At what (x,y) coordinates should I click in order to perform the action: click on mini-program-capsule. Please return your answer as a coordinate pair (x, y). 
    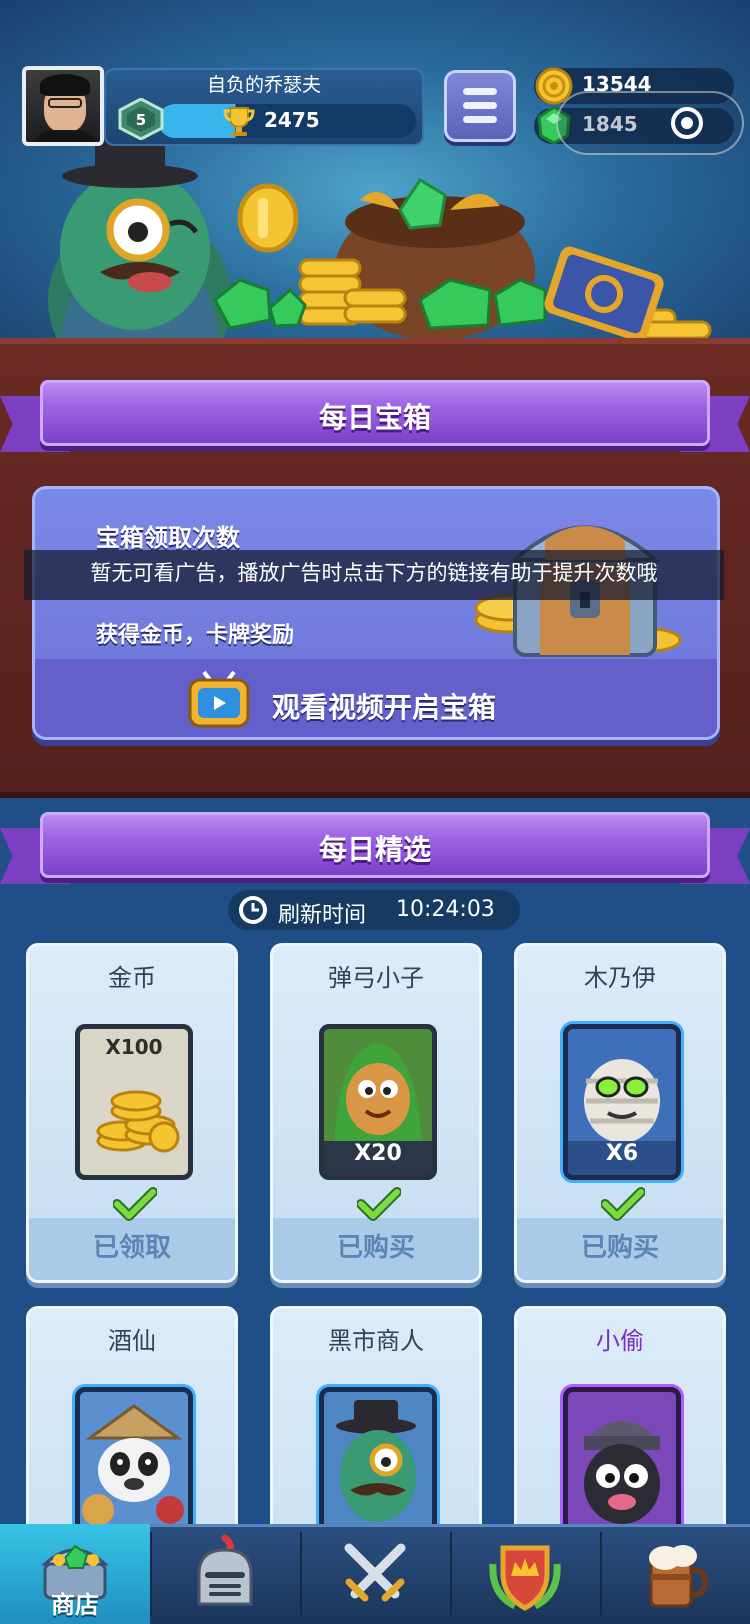
    Looking at the image, I should click on (650, 123).